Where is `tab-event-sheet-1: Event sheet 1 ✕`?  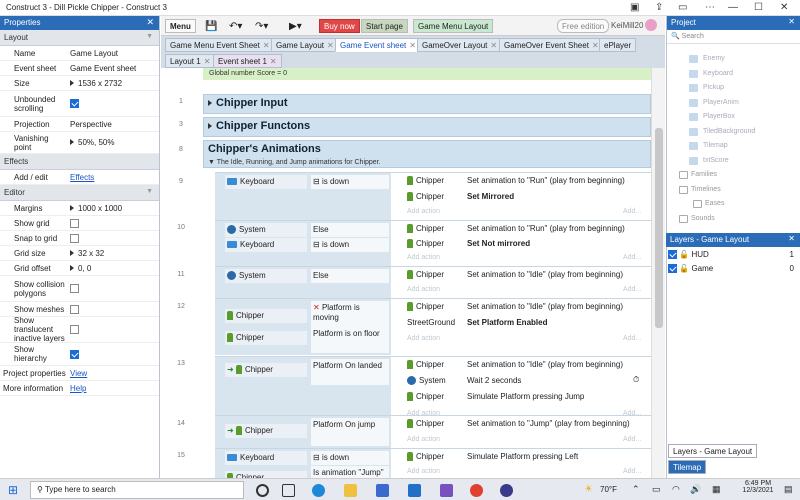
tab-event-sheet-1: Event sheet 1 ✕ is located at coordinates (247, 61).